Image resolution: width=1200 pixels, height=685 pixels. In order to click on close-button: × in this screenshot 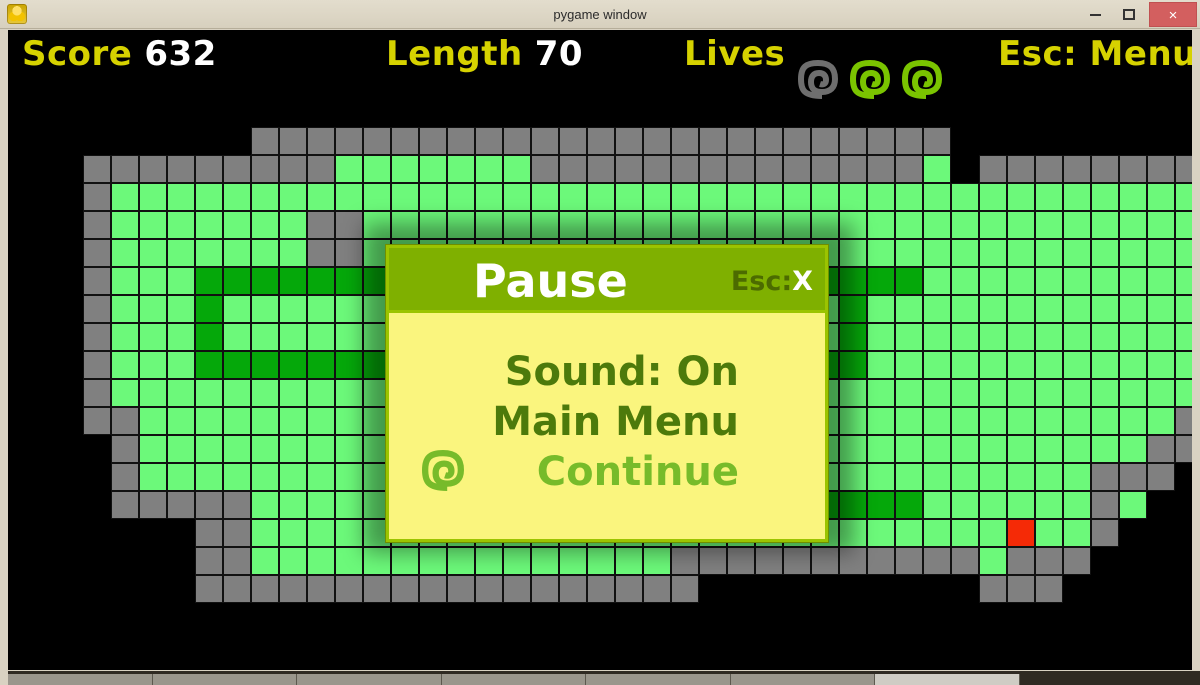, I will do `click(1173, 14)`.